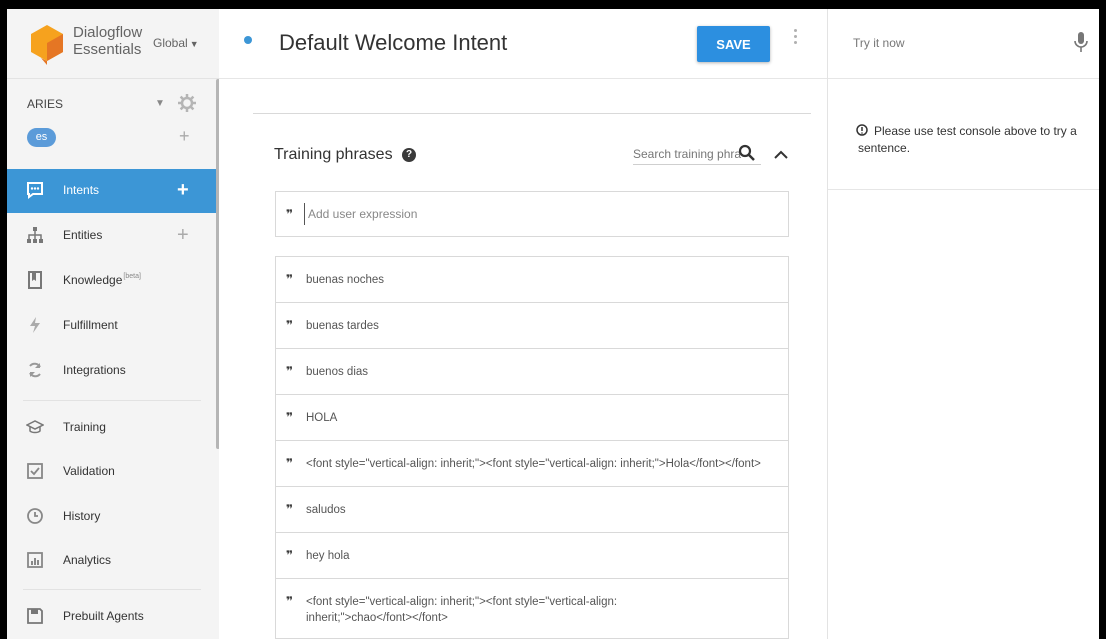  Describe the element at coordinates (83, 235) in the screenshot. I see `sidebar-item-label: Entities` at that location.